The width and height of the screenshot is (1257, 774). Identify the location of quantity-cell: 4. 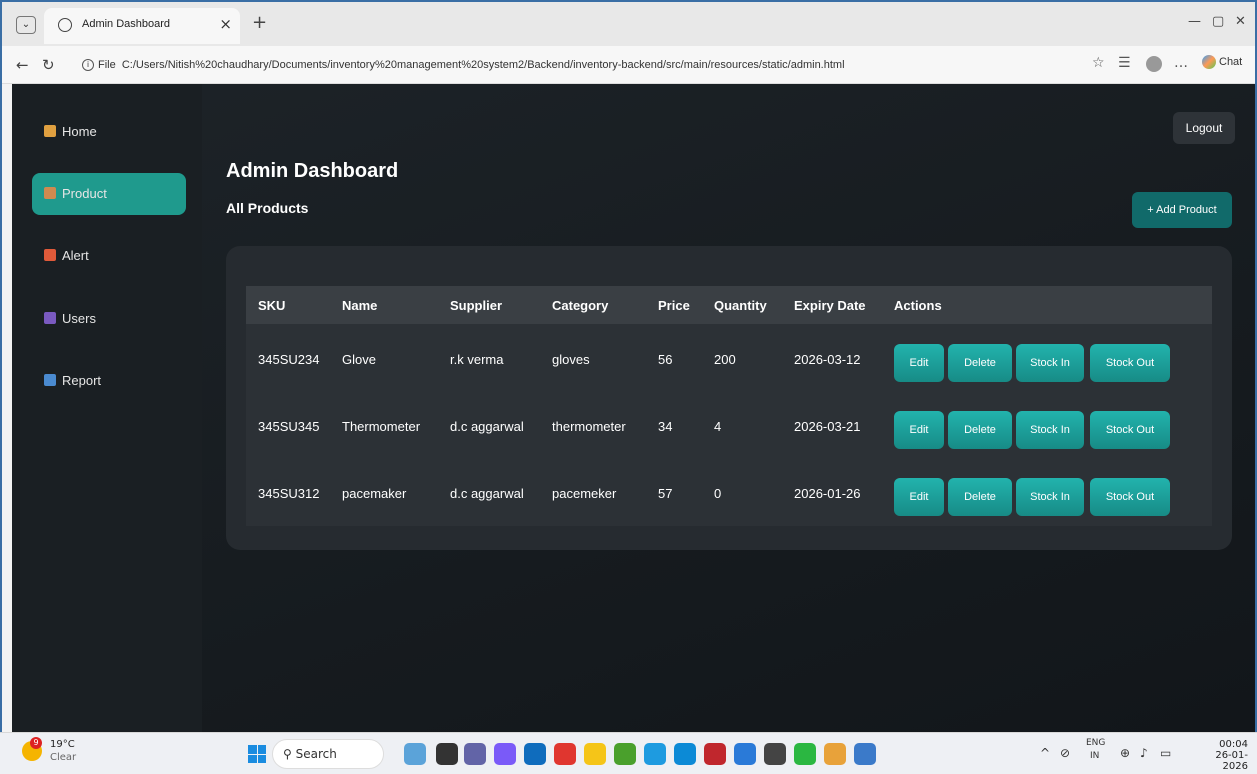
(718, 426).